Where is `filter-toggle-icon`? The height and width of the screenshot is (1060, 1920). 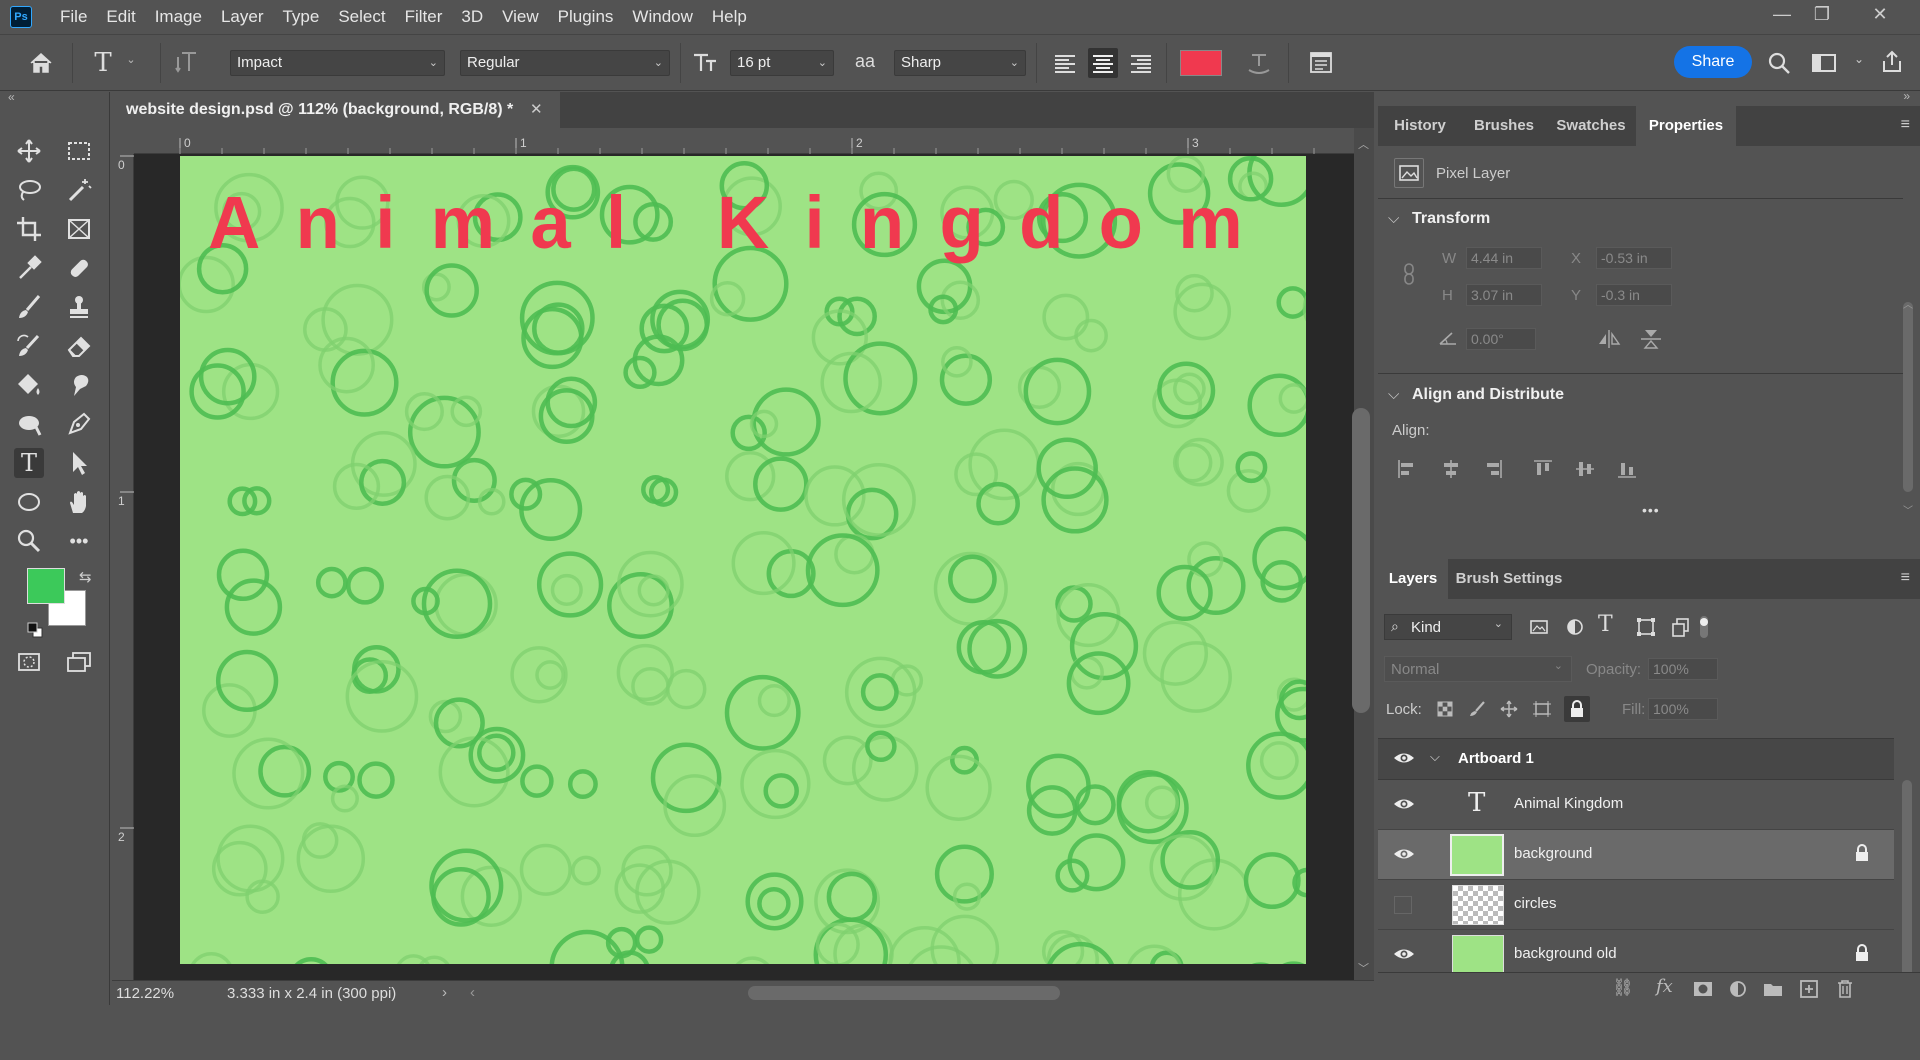
filter-toggle-icon is located at coordinates (1704, 627).